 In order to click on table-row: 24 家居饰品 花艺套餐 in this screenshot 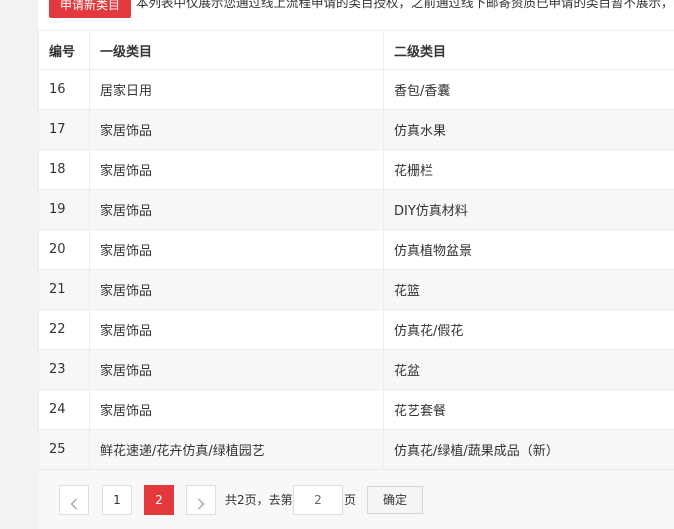, I will do `click(356, 409)`.